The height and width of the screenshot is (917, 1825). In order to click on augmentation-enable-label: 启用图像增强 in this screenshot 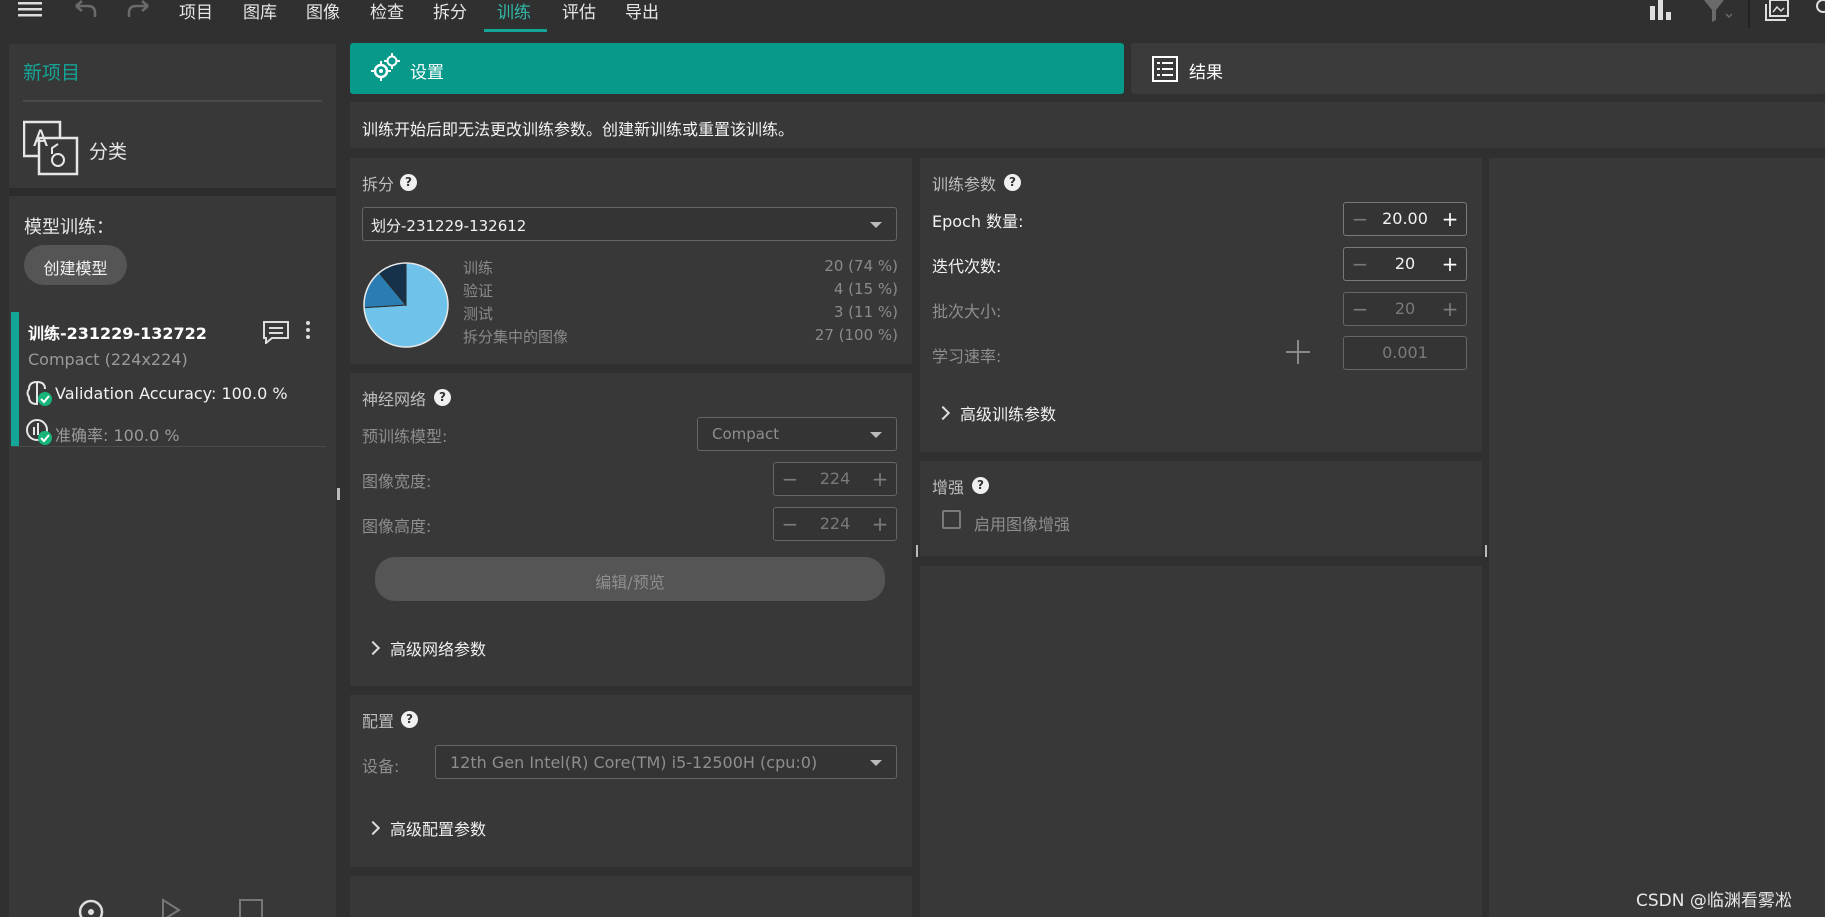, I will do `click(1022, 524)`.